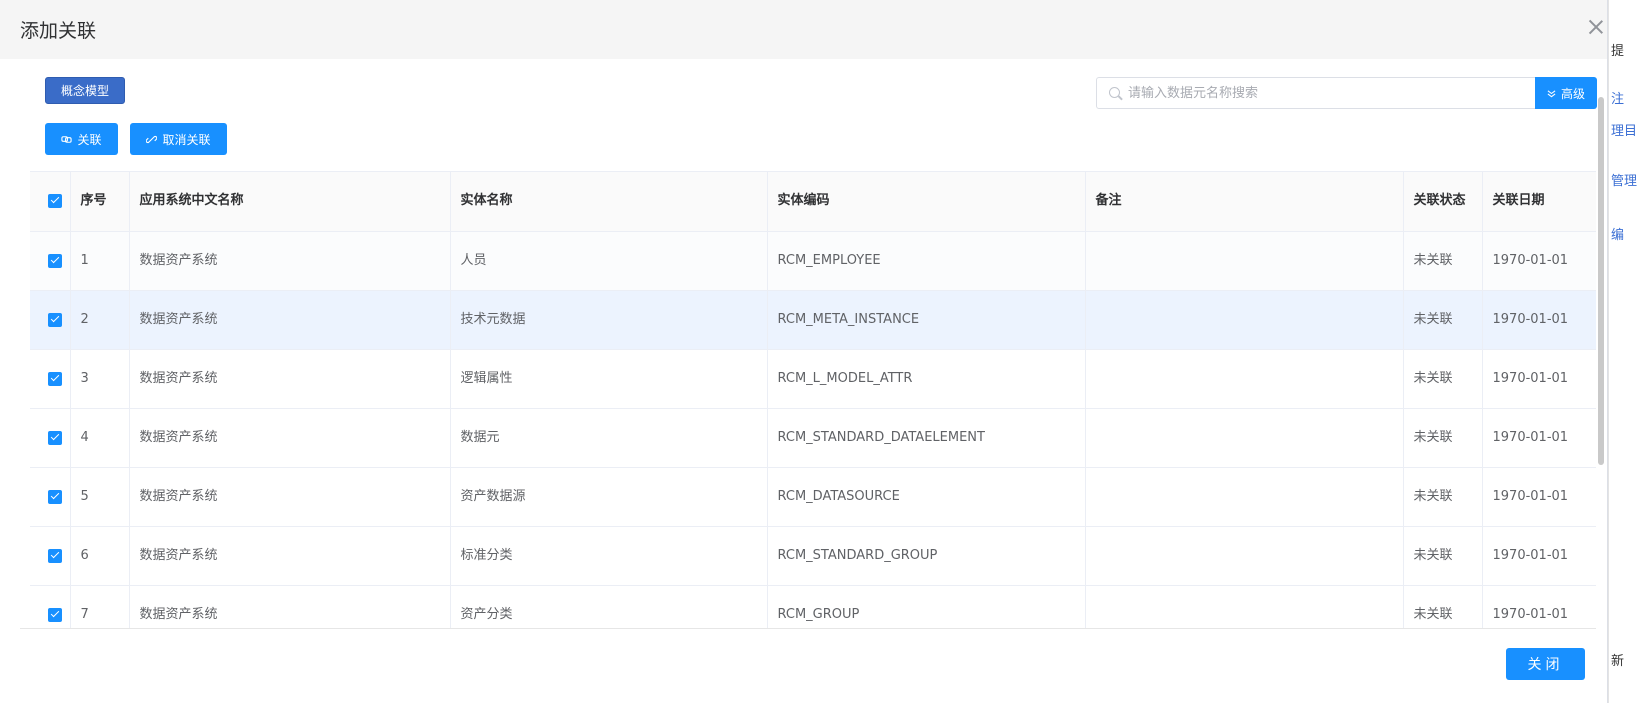 The image size is (1639, 703). What do you see at coordinates (1596, 27) in the screenshot?
I see `close-icon` at bounding box center [1596, 27].